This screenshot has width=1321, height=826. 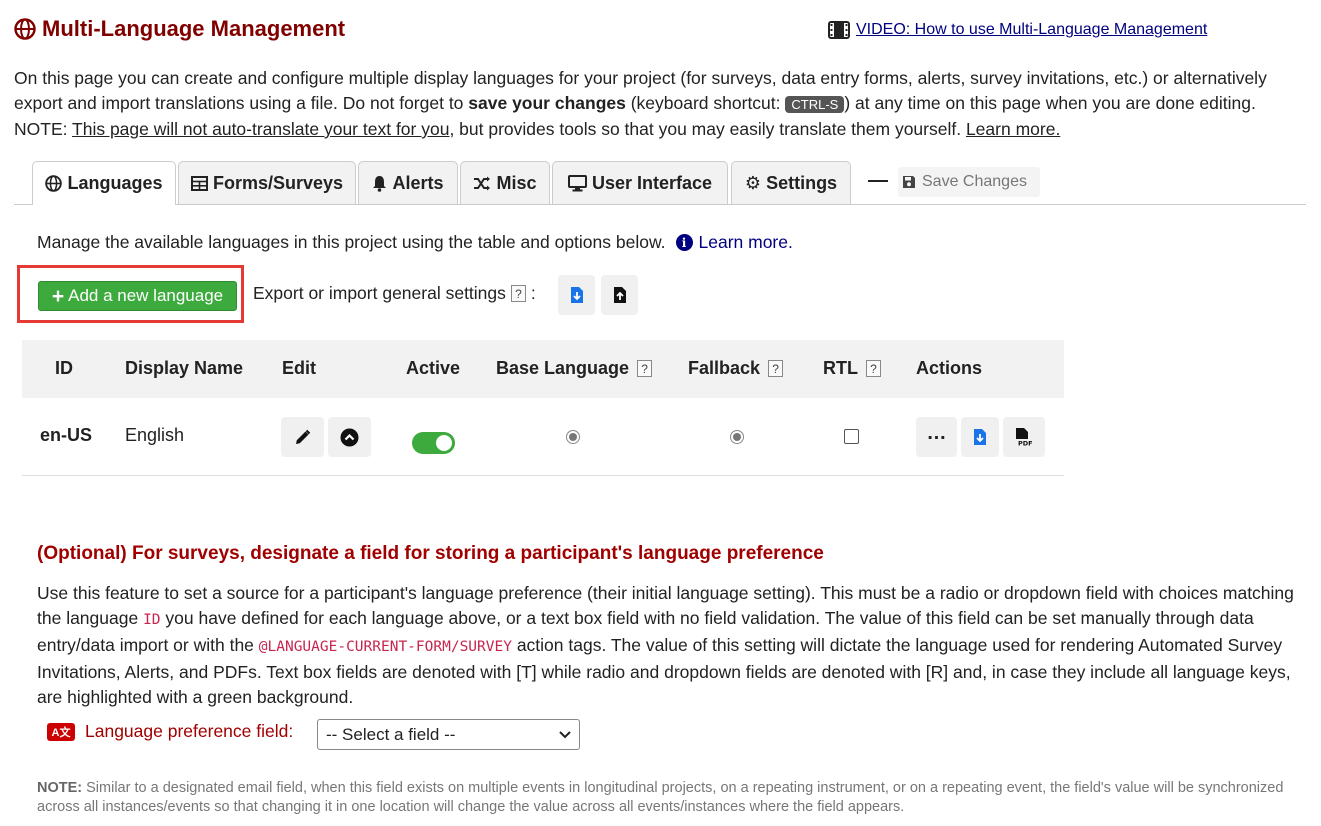 I want to click on add-language-button: + Add a new language, so click(x=137, y=296).